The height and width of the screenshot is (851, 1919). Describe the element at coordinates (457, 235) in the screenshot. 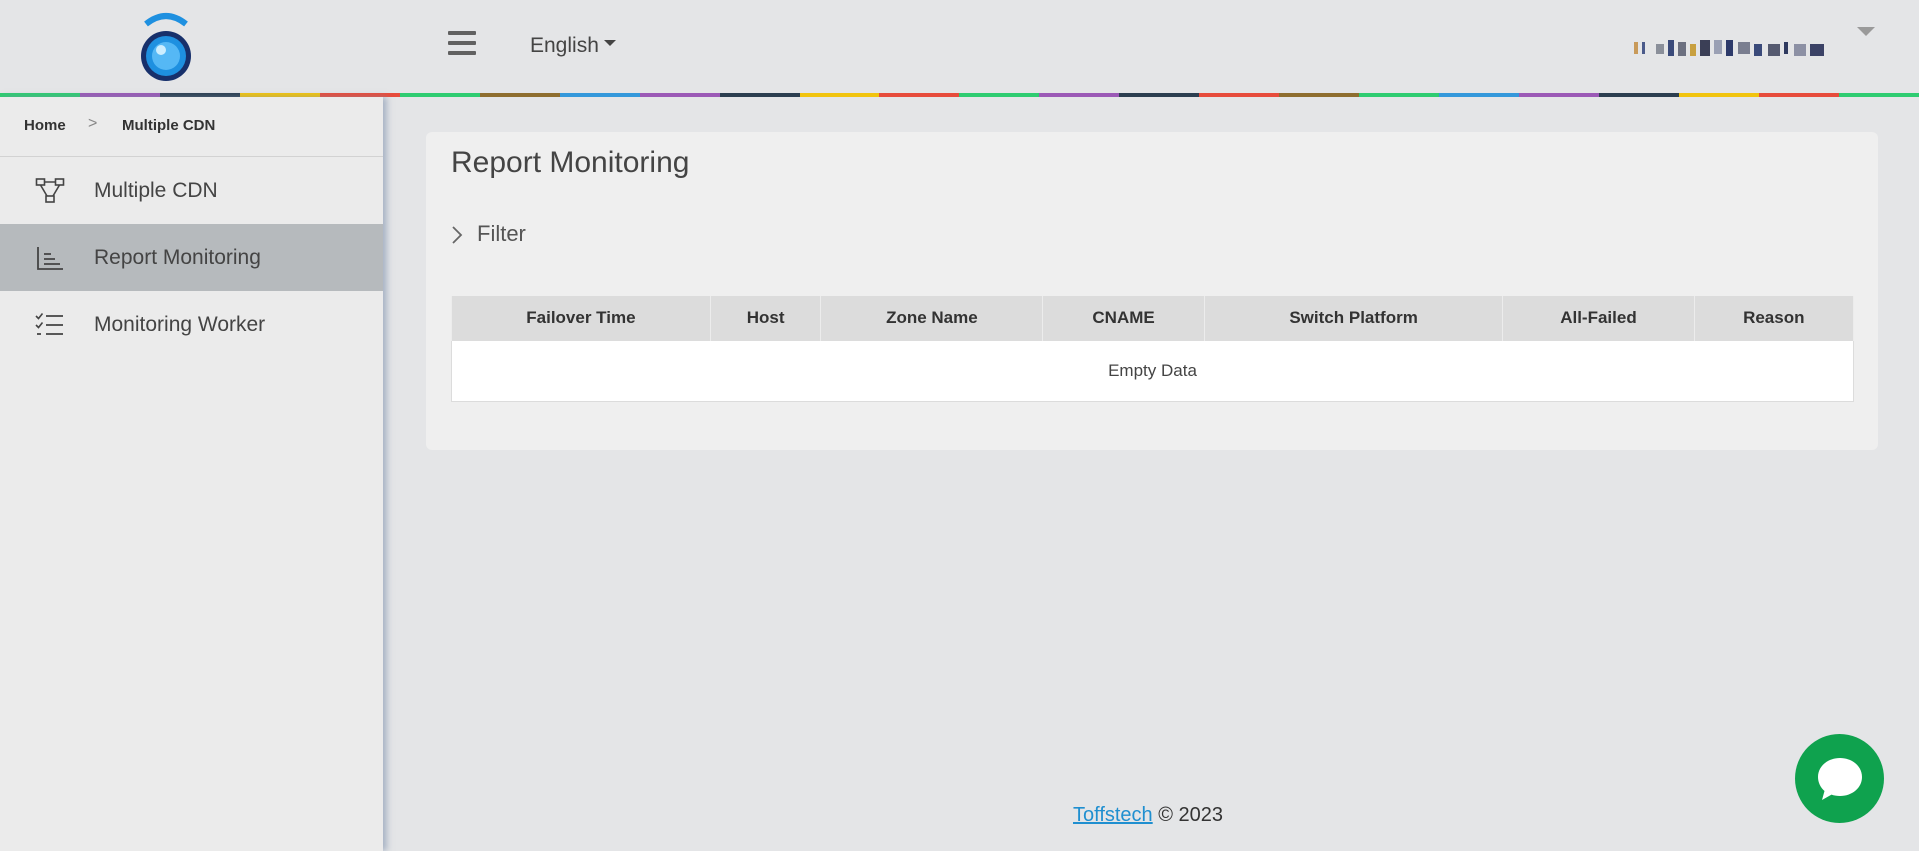

I see `chevron-right-icon` at that location.